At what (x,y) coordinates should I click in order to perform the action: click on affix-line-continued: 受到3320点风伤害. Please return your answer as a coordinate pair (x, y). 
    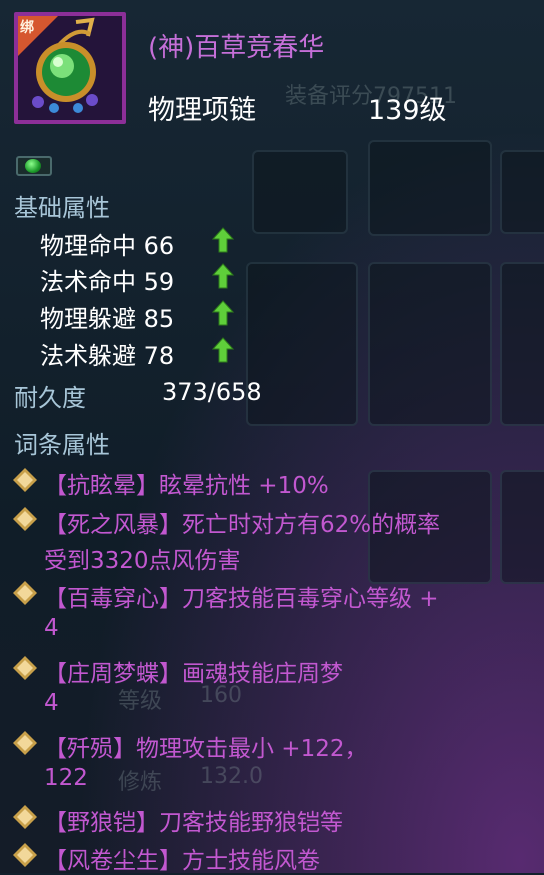
    Looking at the image, I should click on (142, 561).